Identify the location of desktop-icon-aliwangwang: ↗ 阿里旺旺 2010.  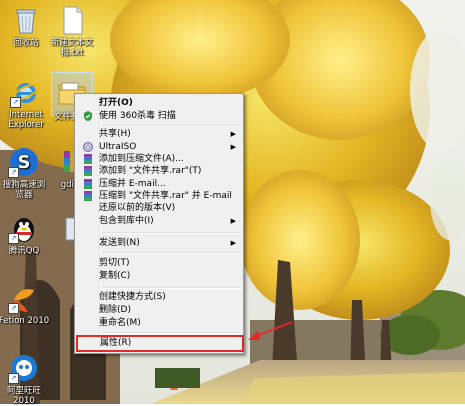
(25, 379).